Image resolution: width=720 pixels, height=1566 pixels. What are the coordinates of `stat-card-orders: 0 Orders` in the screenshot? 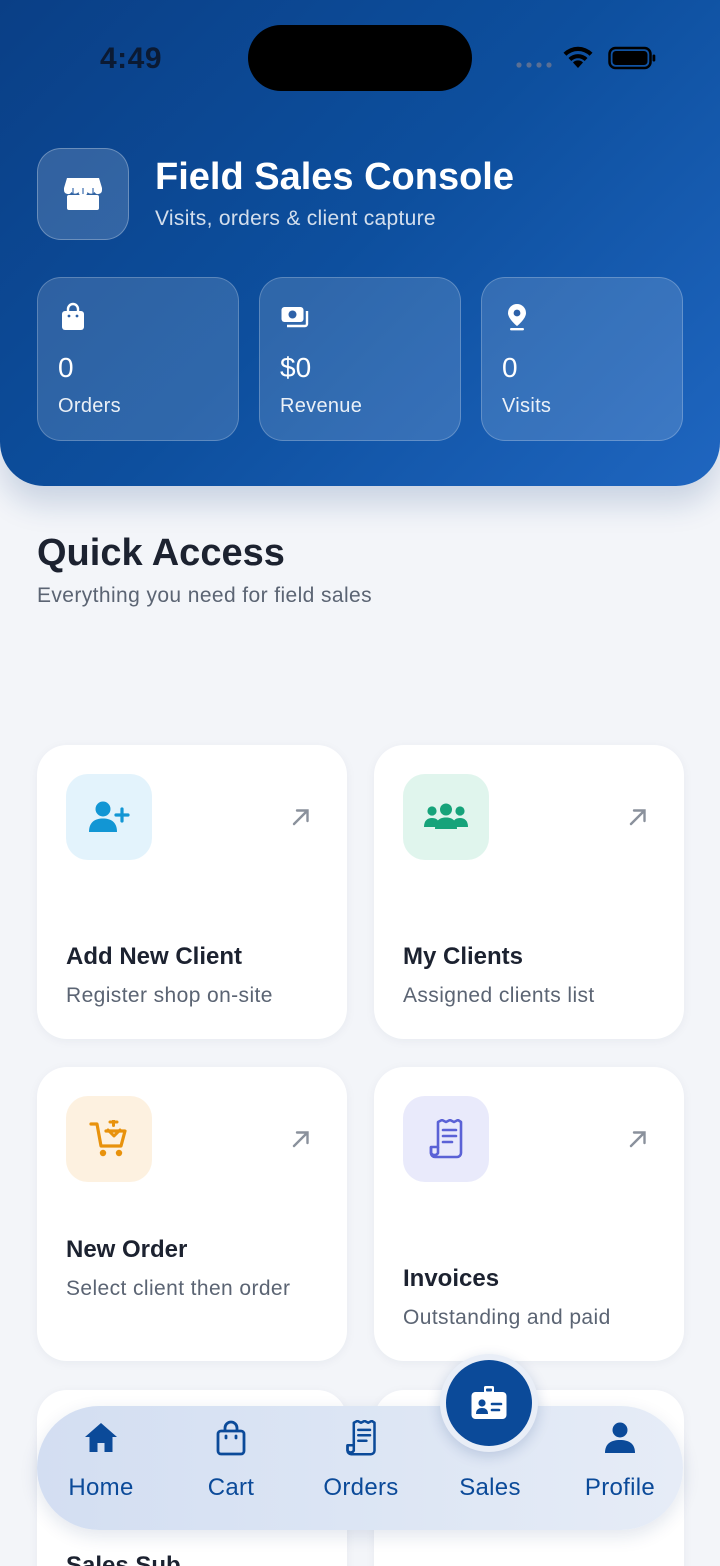 It's located at (138, 359).